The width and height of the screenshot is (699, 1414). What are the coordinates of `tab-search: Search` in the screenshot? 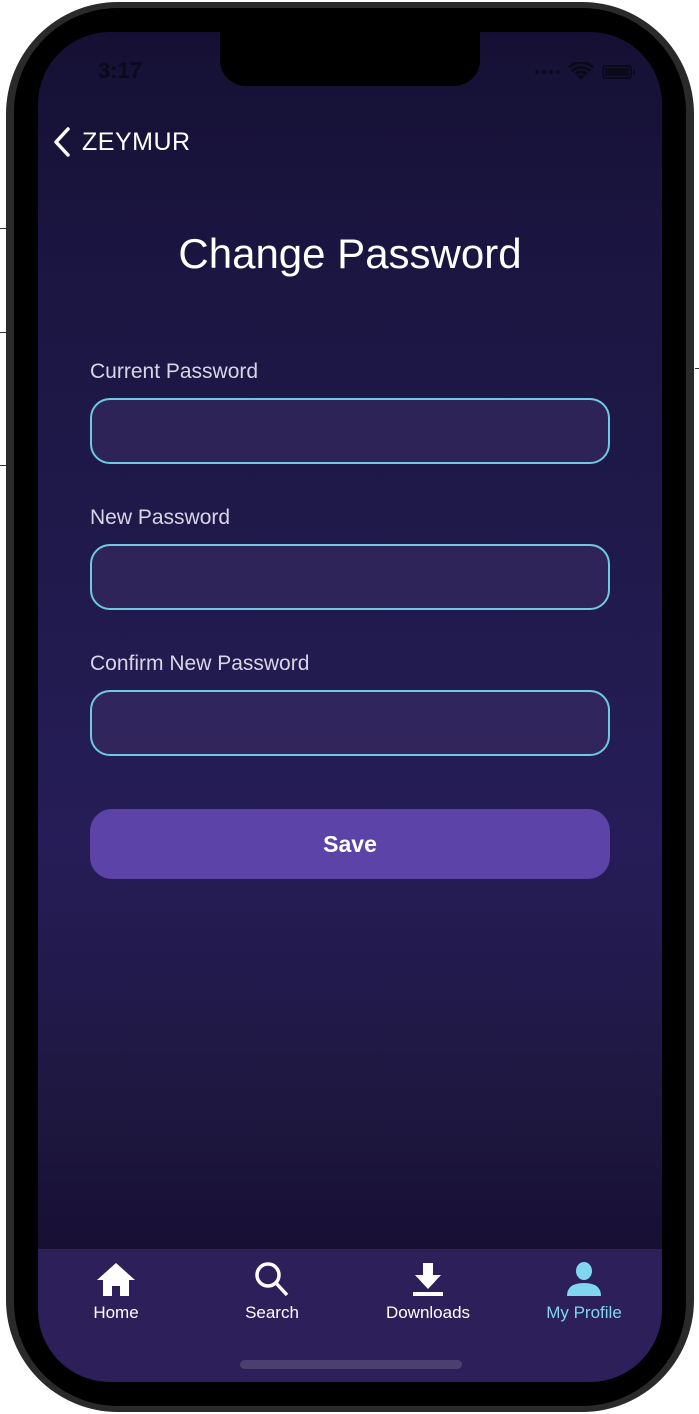 It's located at (272, 1292).